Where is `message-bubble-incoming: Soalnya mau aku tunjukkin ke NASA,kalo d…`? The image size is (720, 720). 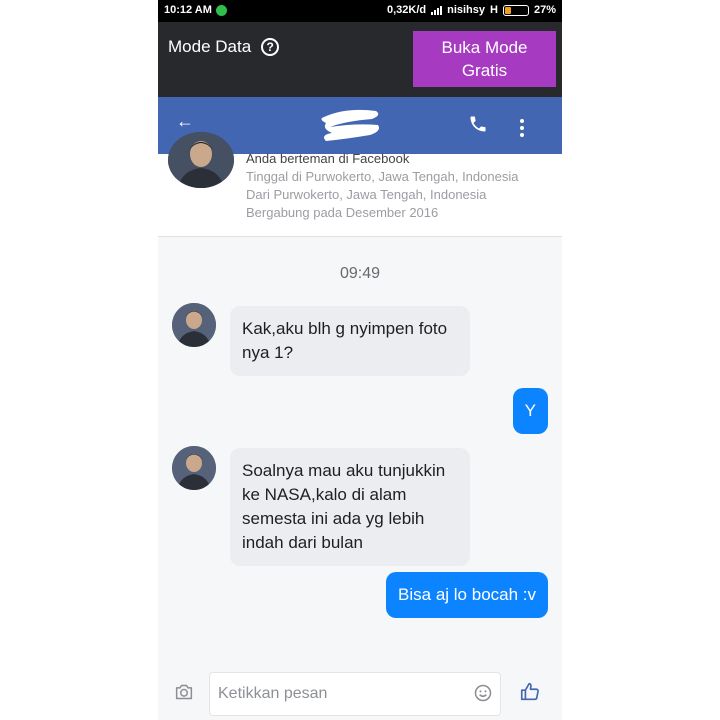
message-bubble-incoming: Soalnya mau aku tunjukkin ke NASA,kalo d… is located at coordinates (350, 507).